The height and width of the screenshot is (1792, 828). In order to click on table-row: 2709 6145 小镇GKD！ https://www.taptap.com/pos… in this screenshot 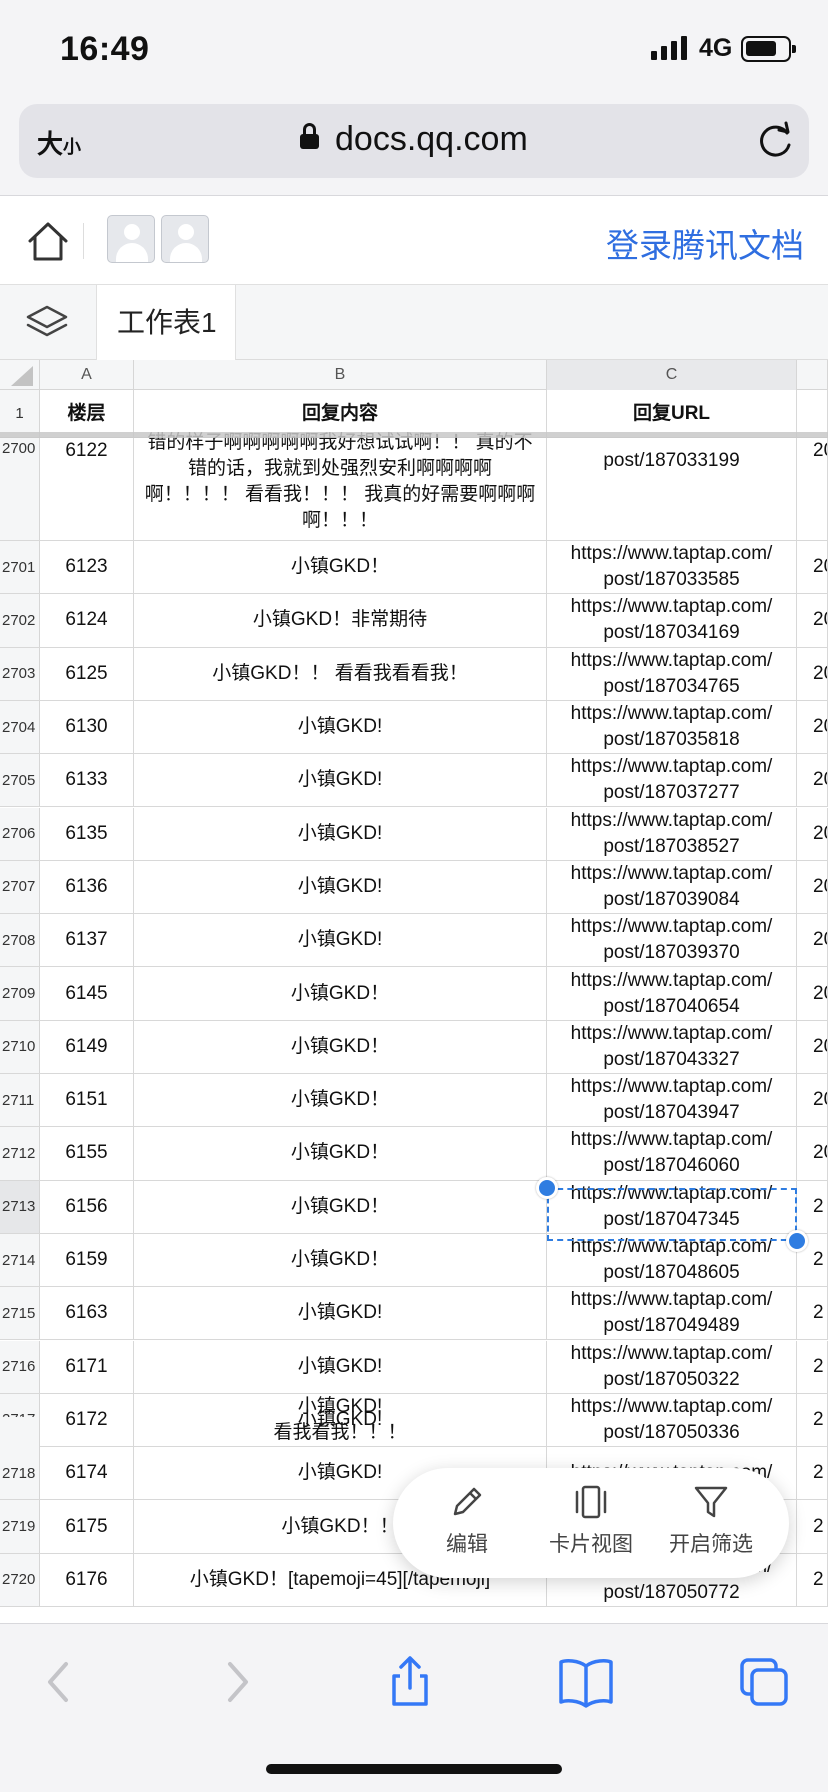, I will do `click(414, 994)`.